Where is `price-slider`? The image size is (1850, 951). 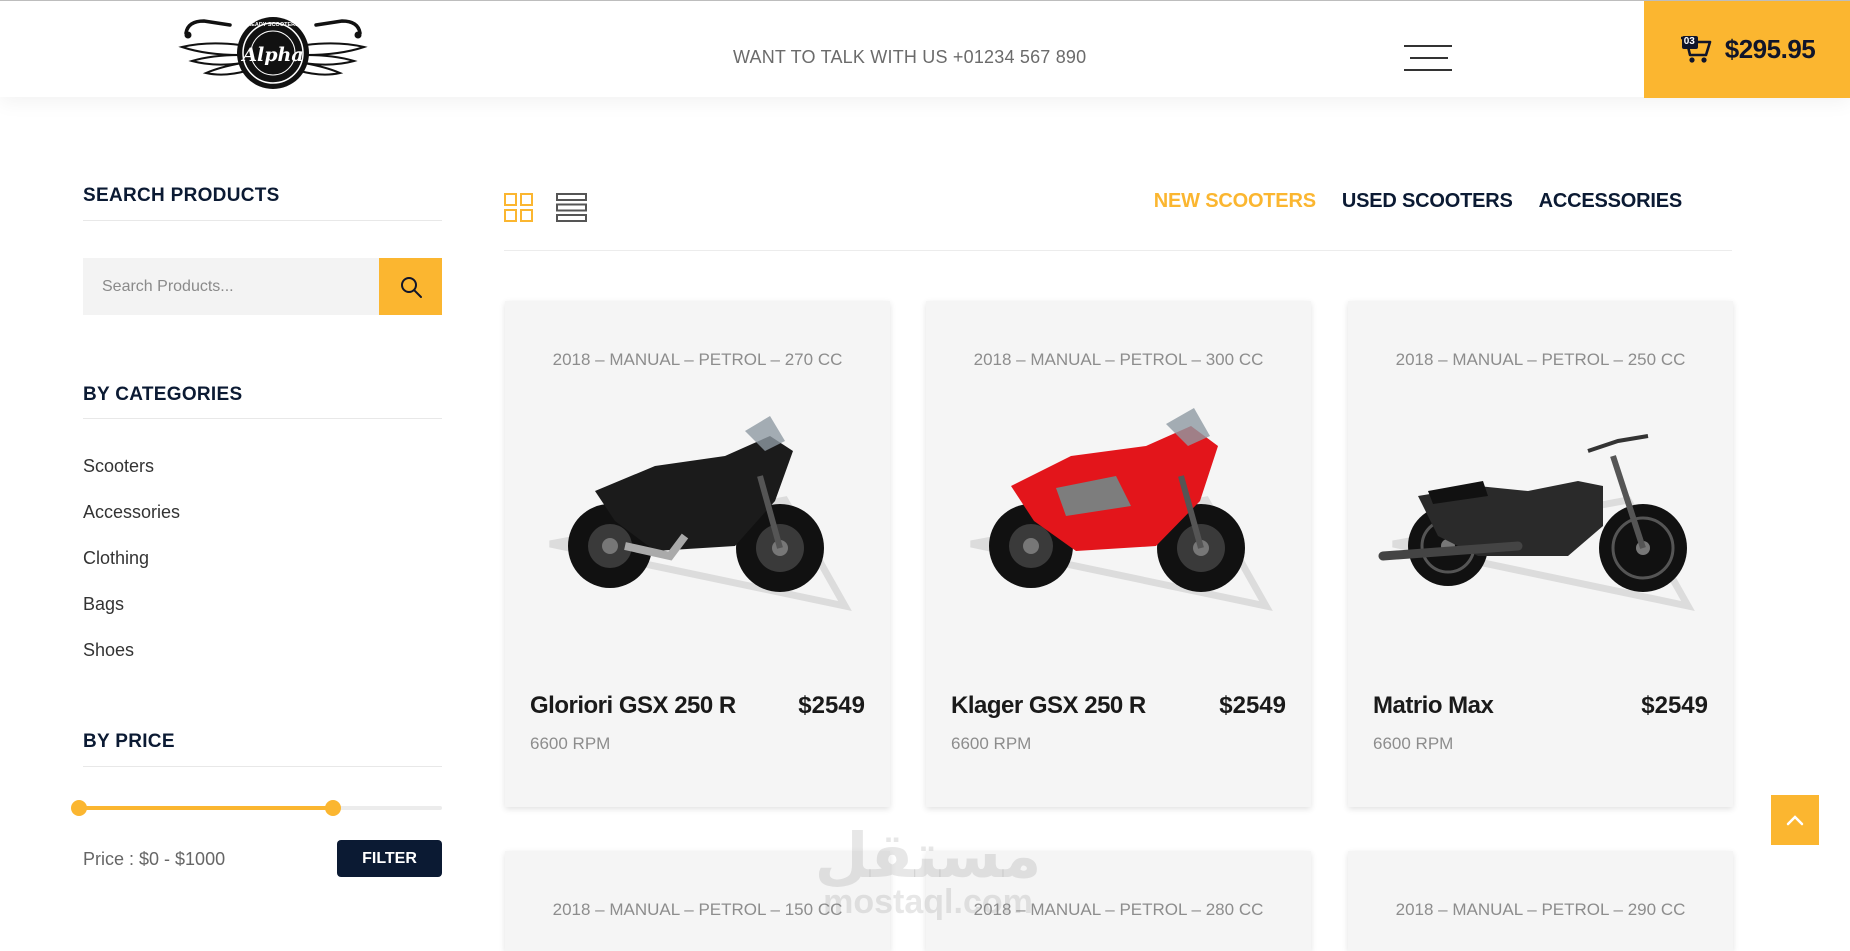
price-slider is located at coordinates (256, 808).